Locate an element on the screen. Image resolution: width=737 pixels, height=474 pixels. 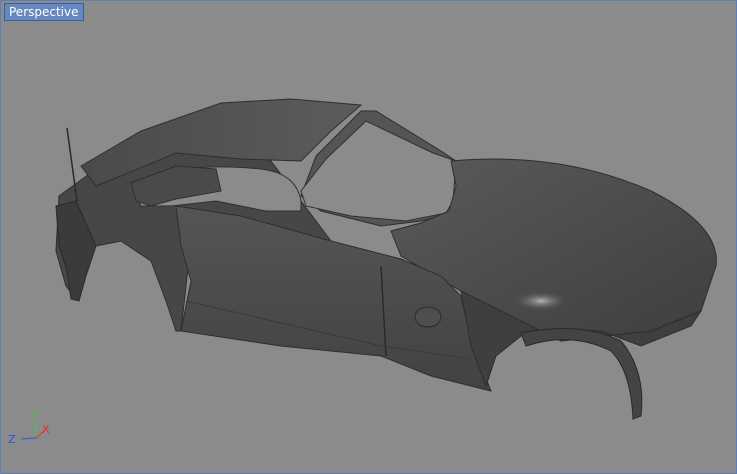
y-axis-label: Y is located at coordinates (35, 415).